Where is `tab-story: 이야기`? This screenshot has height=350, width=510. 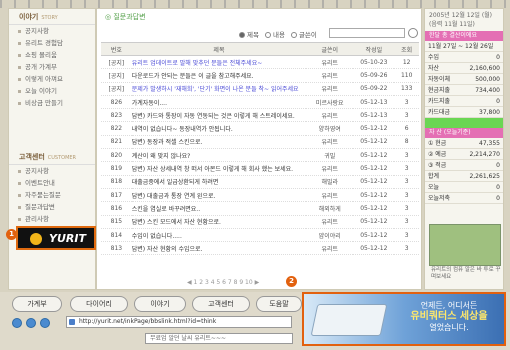 tab-story: 이야기 is located at coordinates (160, 304).